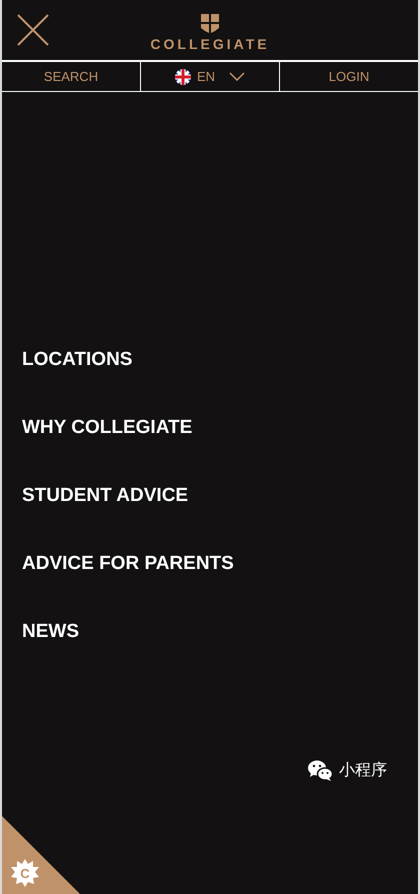 The width and height of the screenshot is (420, 894). I want to click on menu-link: STUDENT ADVICE, so click(105, 496).